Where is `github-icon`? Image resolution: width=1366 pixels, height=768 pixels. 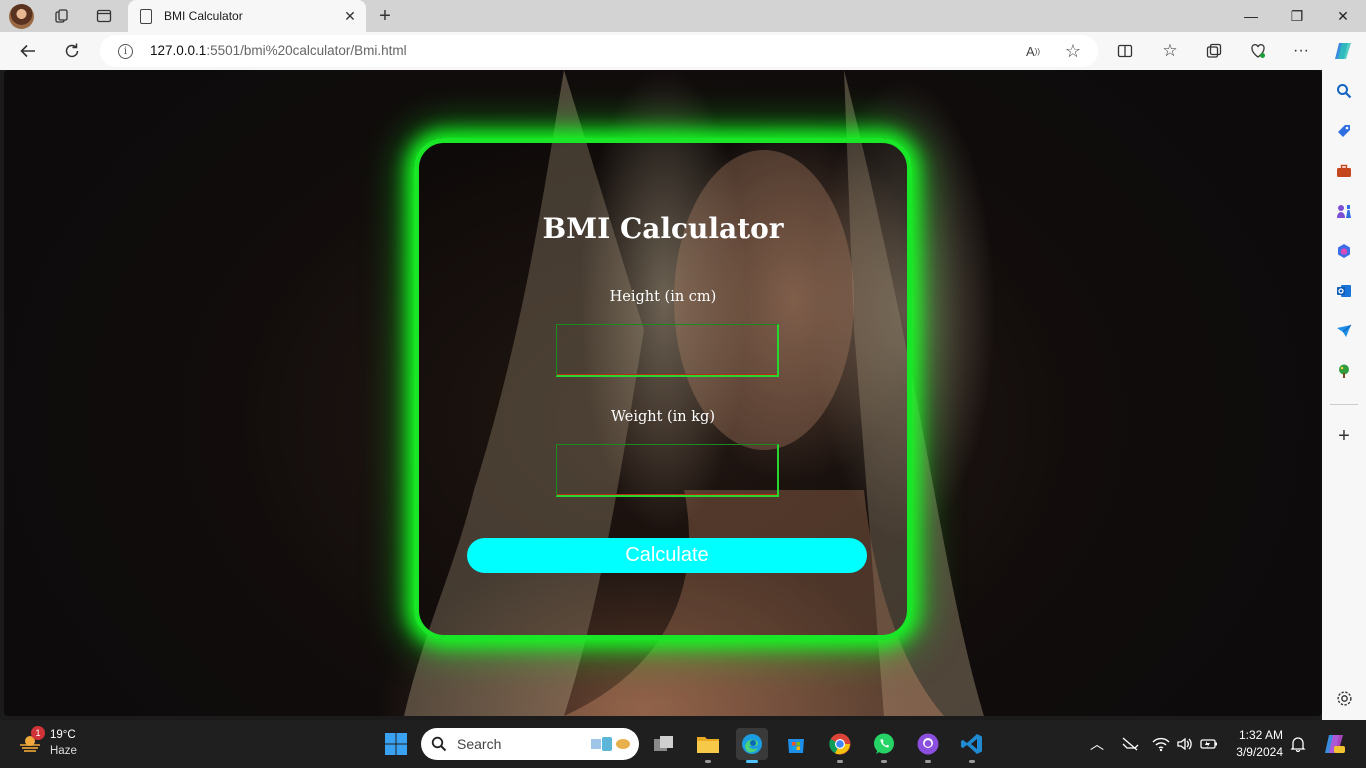
github-icon is located at coordinates (928, 744).